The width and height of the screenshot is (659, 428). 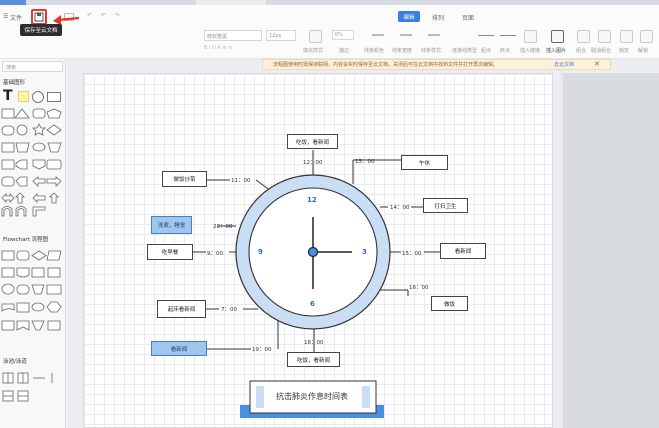 What do you see at coordinates (215, 253) in the screenshot?
I see `time-label-9: 9：00` at bounding box center [215, 253].